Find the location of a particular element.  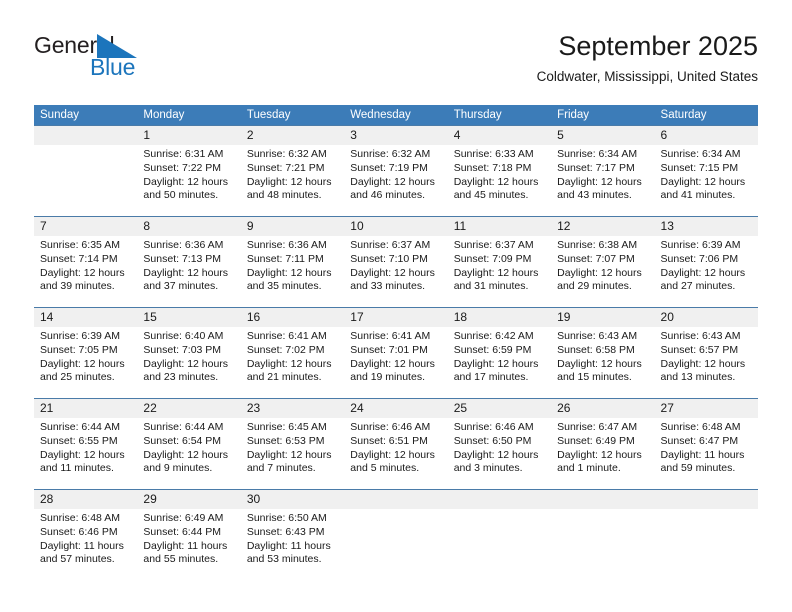

sunset-text: Sunset: 7:11 PM is located at coordinates (285, 258).